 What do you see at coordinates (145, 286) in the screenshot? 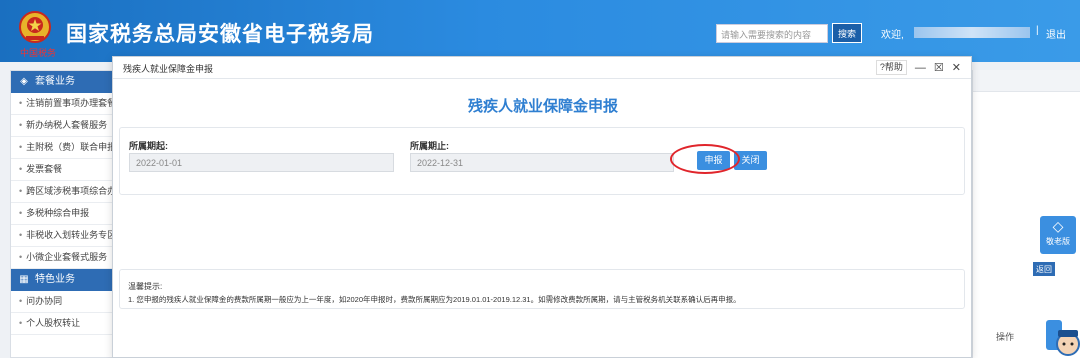
I see `tip-title: 温馨提示:` at bounding box center [145, 286].